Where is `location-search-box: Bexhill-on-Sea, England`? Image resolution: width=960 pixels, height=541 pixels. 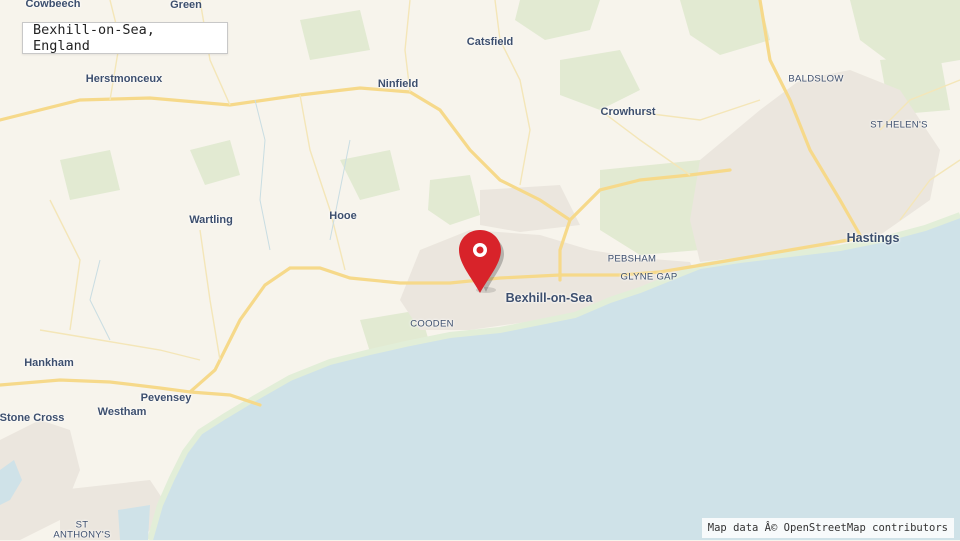 location-search-box: Bexhill-on-Sea, England is located at coordinates (125, 38).